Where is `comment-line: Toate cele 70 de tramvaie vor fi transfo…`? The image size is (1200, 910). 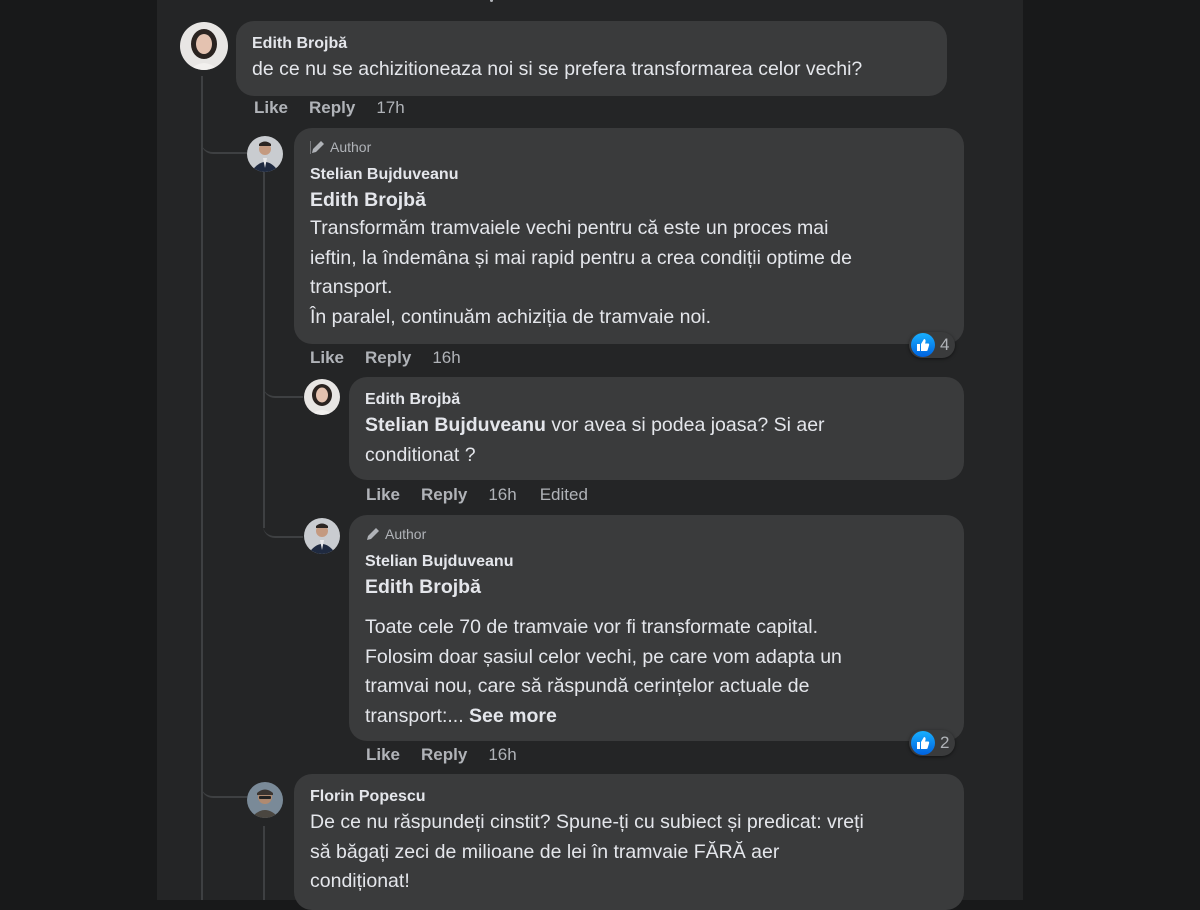
comment-line: Toate cele 70 de tramvaie vor fi transfo… is located at coordinates (592, 627).